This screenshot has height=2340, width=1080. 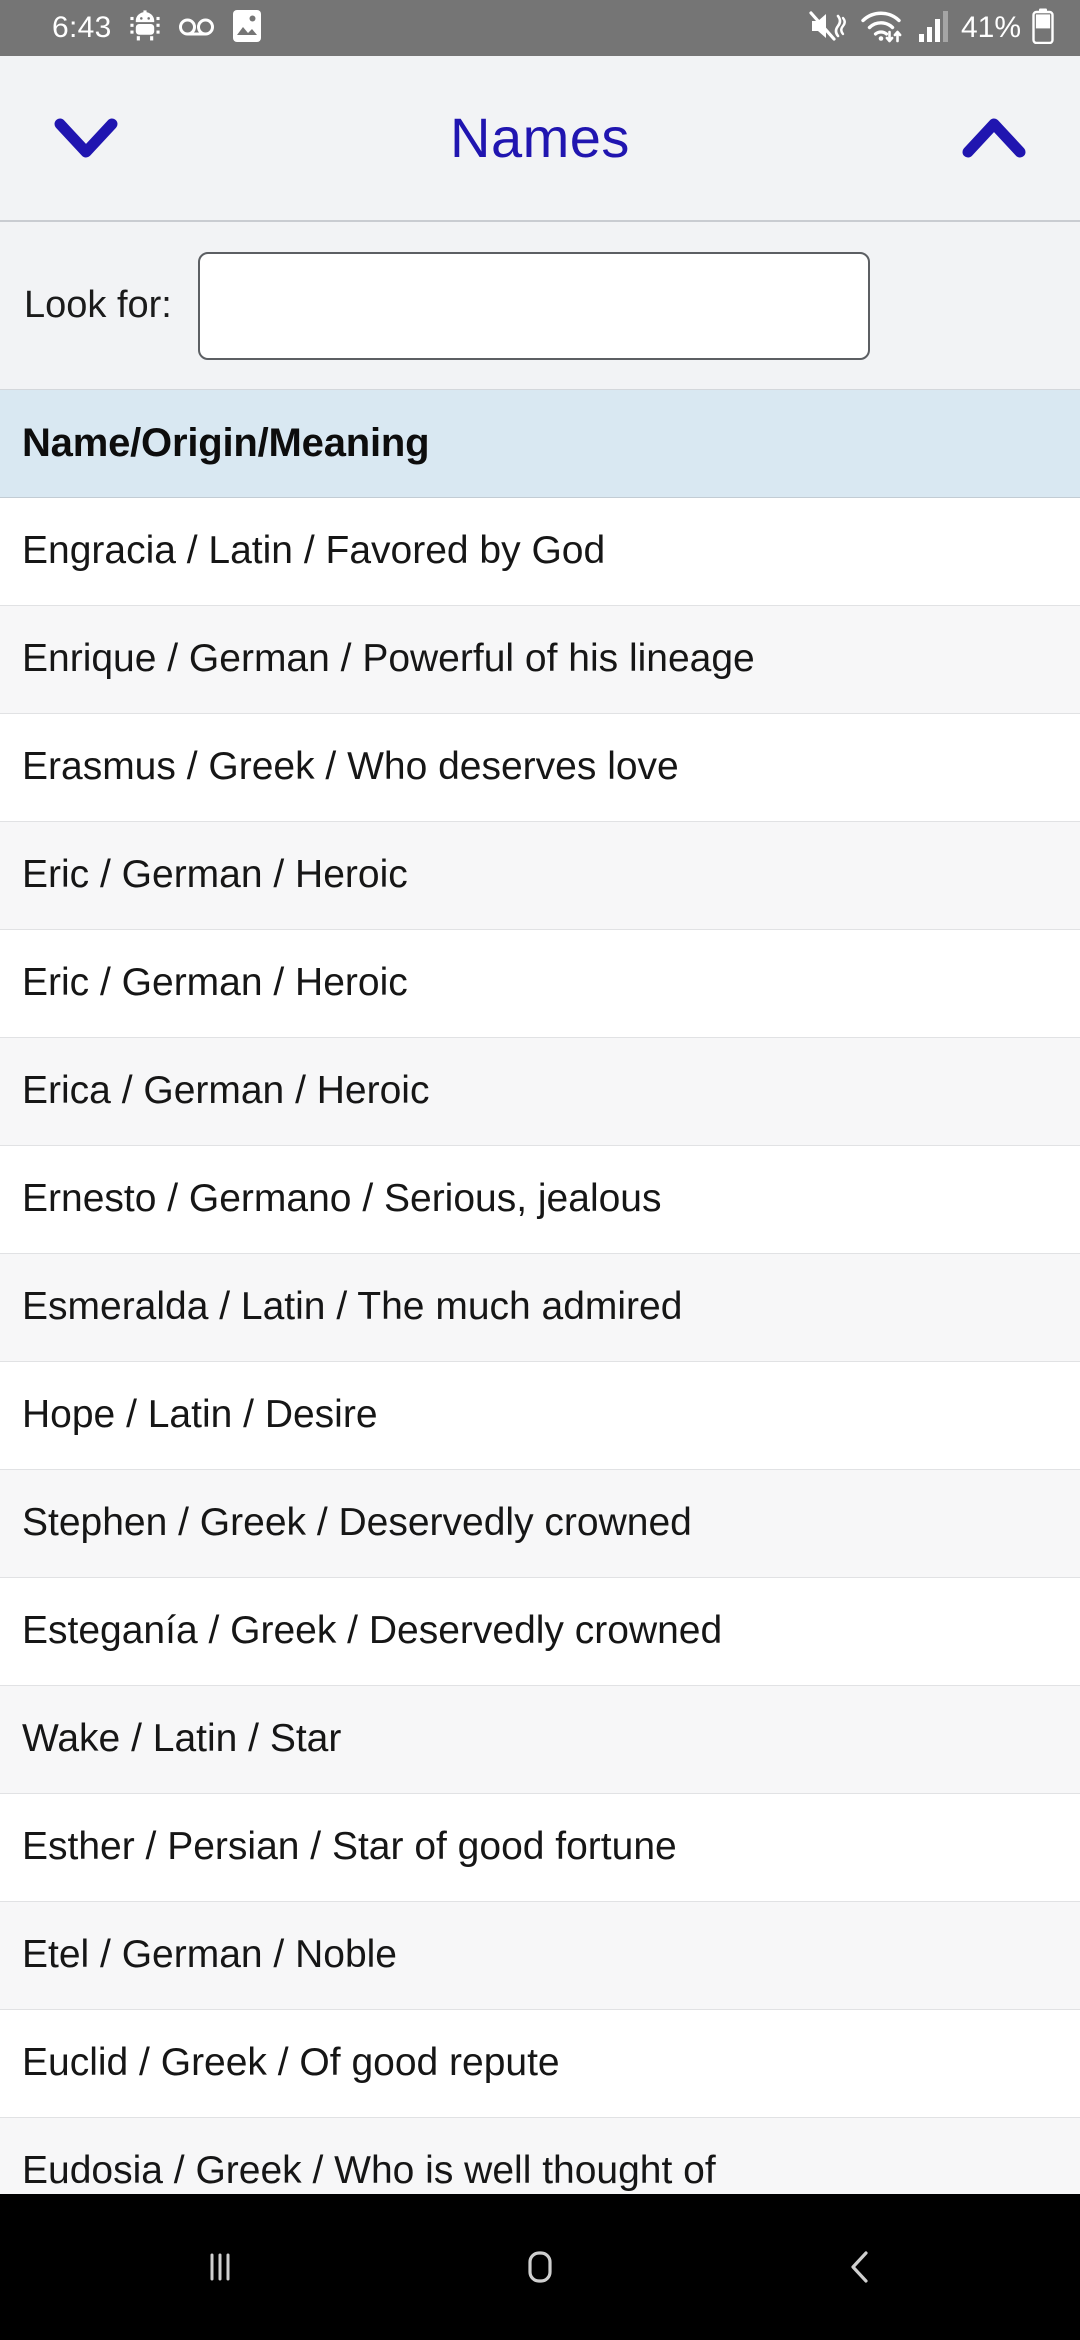 What do you see at coordinates (1043, 28) in the screenshot?
I see `battery-icon` at bounding box center [1043, 28].